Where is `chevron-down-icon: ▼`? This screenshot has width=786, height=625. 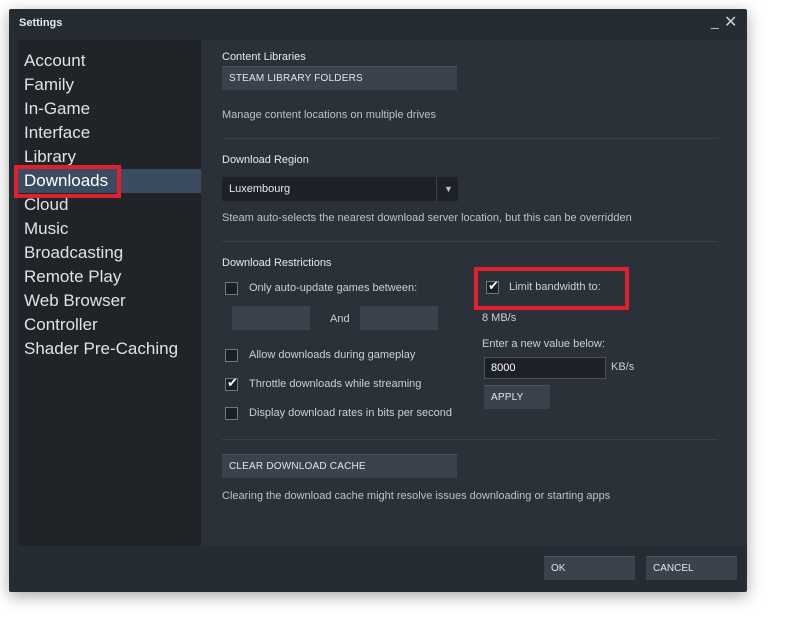 chevron-down-icon: ▼ is located at coordinates (448, 189).